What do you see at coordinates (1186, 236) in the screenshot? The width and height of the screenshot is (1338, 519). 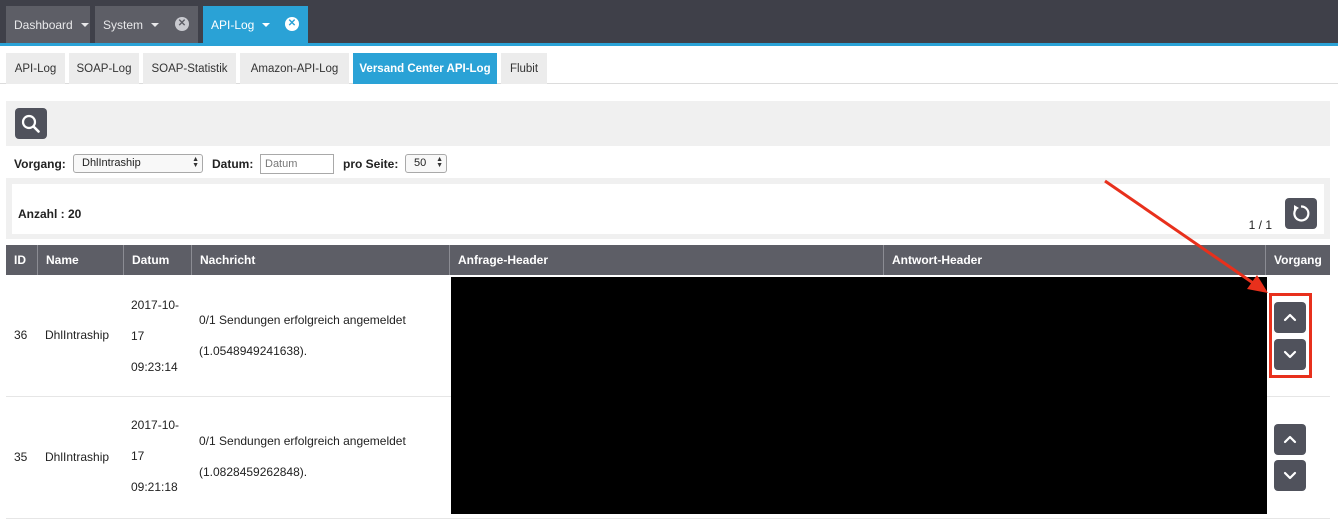 I see `annotation-arrow-icon` at bounding box center [1186, 236].